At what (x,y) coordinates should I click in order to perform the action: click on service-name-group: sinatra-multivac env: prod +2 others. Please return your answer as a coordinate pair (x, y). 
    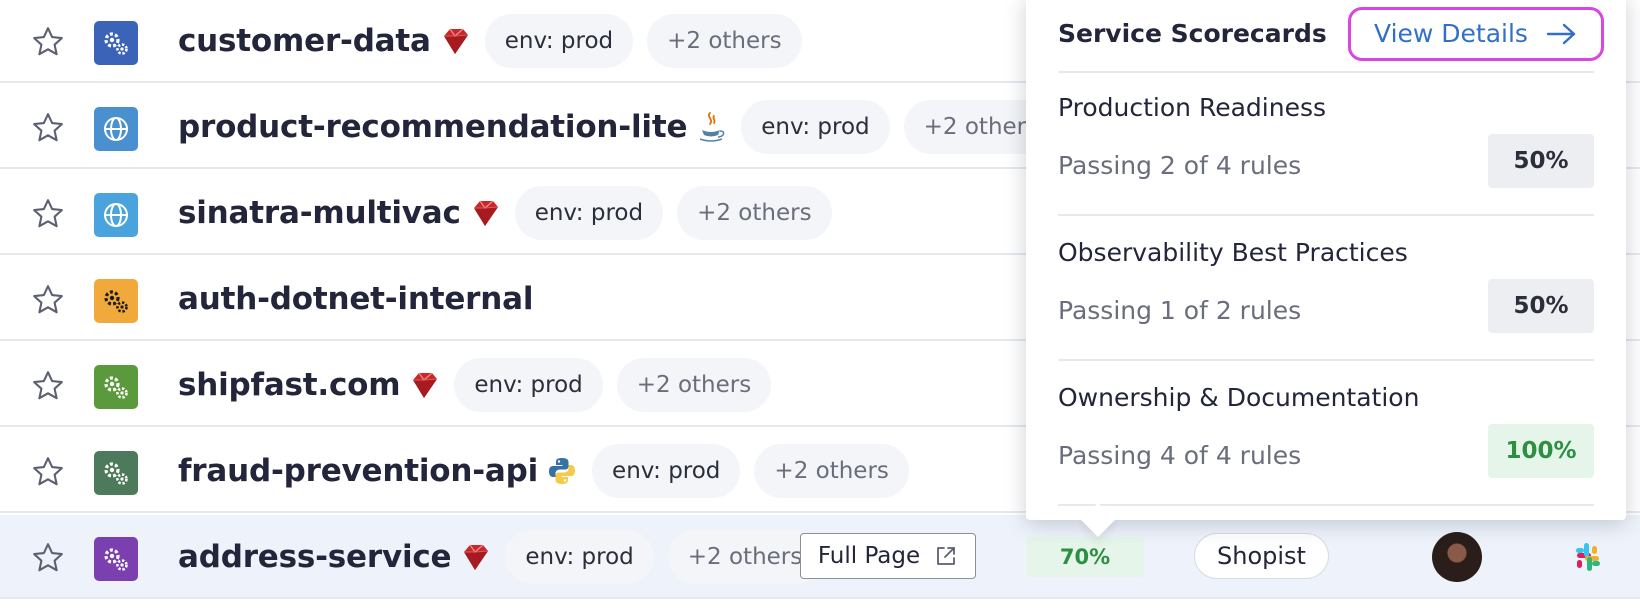
    Looking at the image, I should click on (505, 213).